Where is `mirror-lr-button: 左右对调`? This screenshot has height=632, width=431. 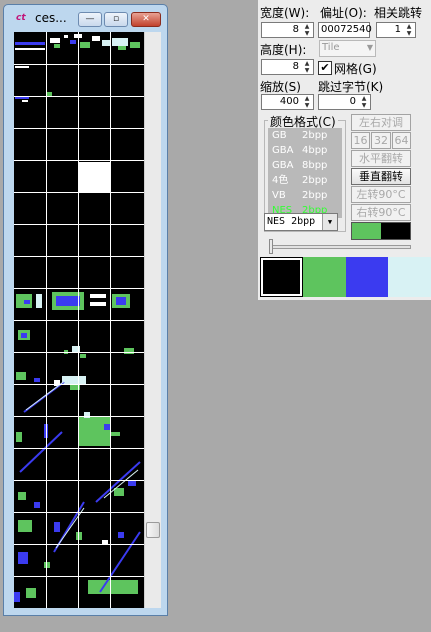 mirror-lr-button: 左右对调 is located at coordinates (381, 122).